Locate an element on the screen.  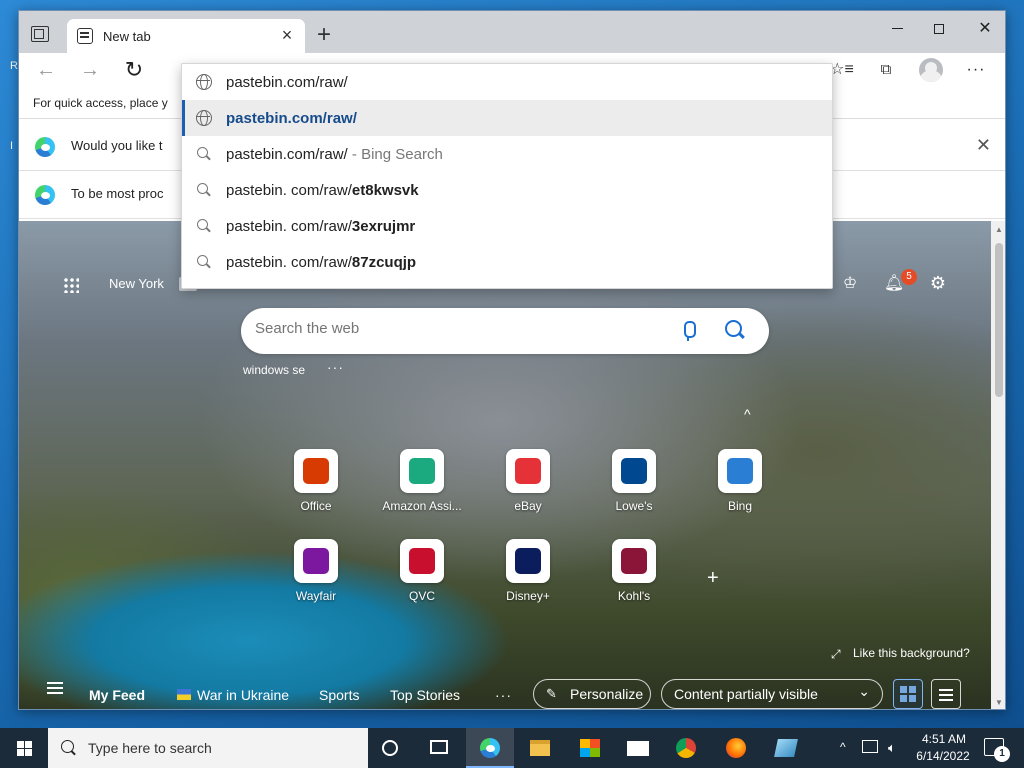
taskbar-search-box: Type here to search is located at coordinates (208, 748).